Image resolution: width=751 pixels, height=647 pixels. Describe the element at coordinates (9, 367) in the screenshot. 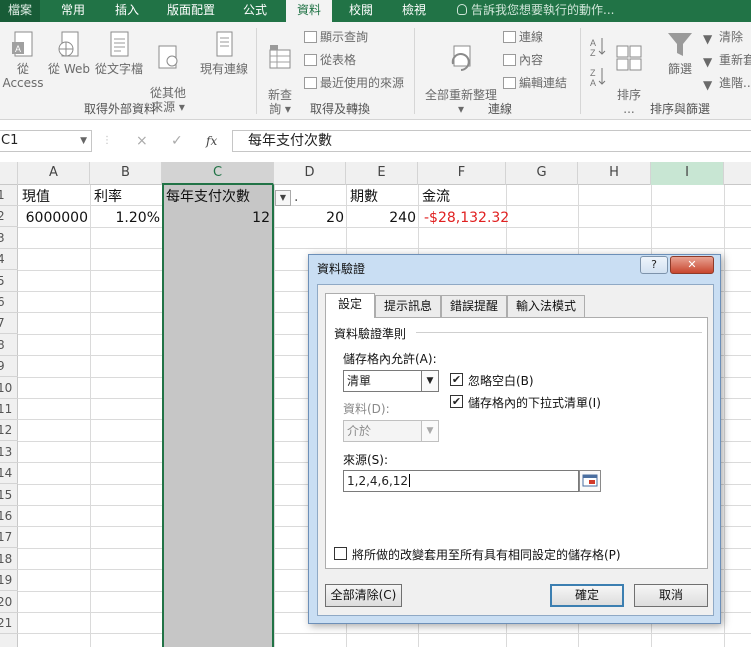

I see `row-header-9: 9` at that location.